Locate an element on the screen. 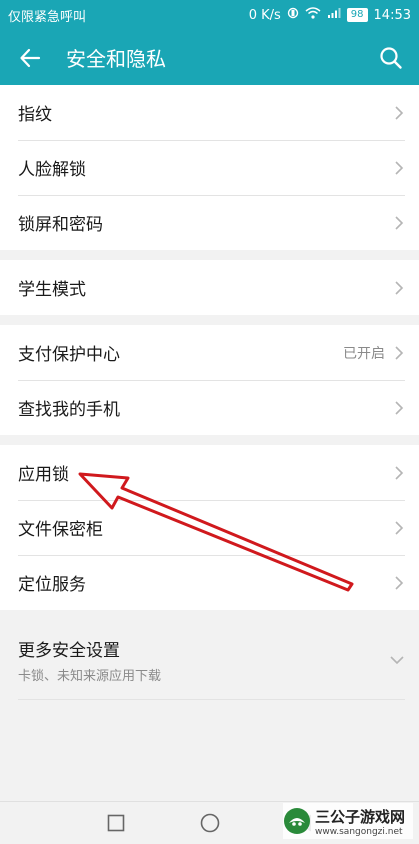 The width and height of the screenshot is (419, 844). setting-row-lockscreen-password: 锁屏和密码 is located at coordinates (209, 222).